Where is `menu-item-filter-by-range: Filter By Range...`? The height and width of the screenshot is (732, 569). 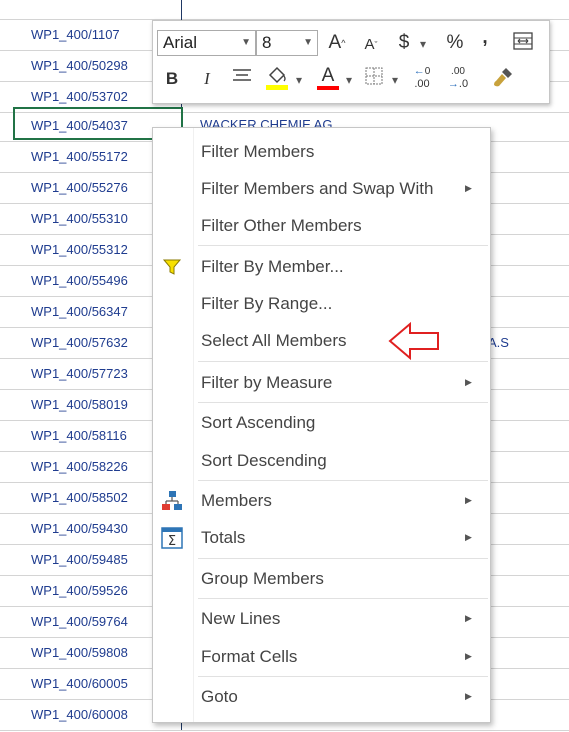 menu-item-filter-by-range: Filter By Range... is located at coordinates (266, 304).